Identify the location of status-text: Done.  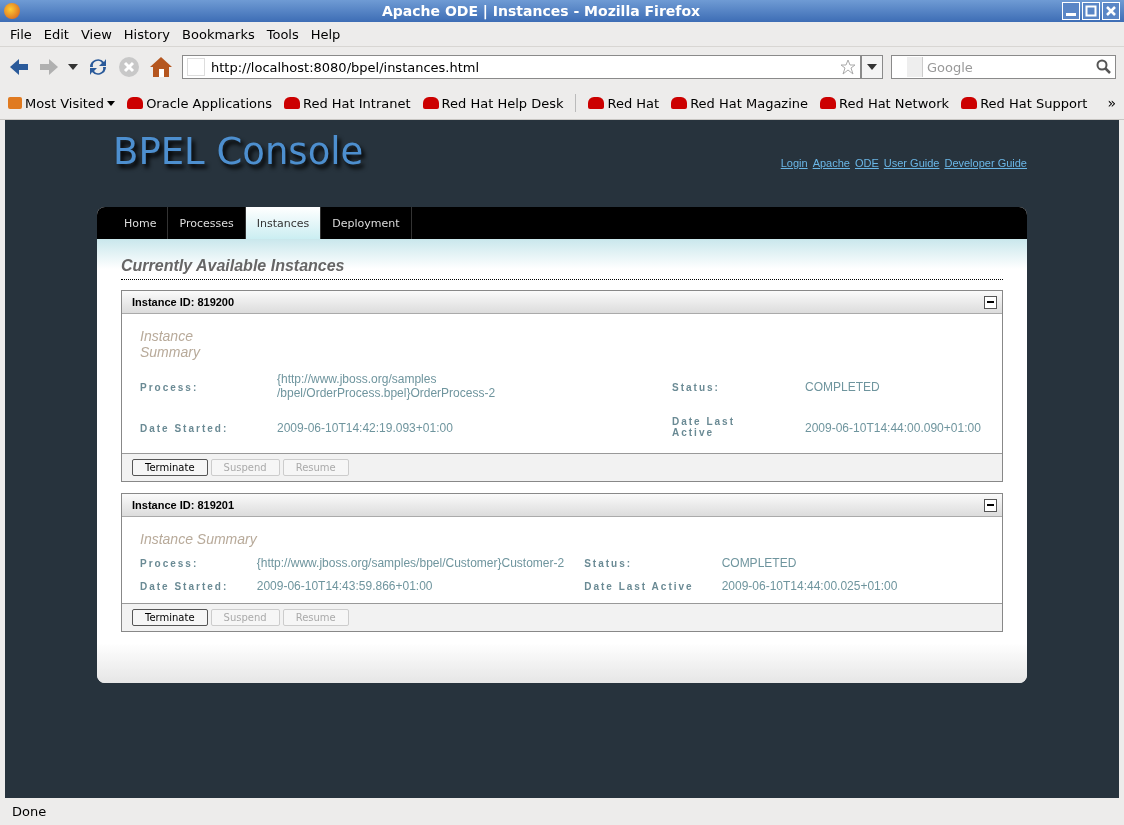
(29, 811).